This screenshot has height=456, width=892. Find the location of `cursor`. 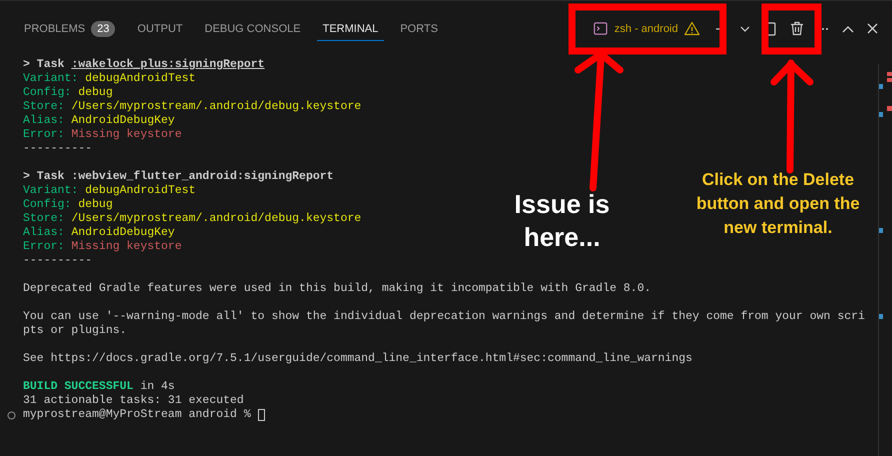

cursor is located at coordinates (261, 415).